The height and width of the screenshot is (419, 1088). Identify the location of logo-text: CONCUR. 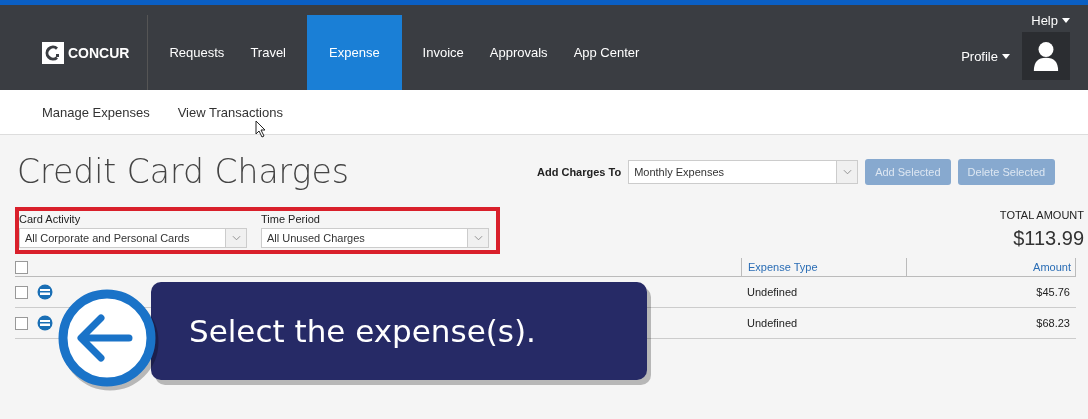
(99, 52).